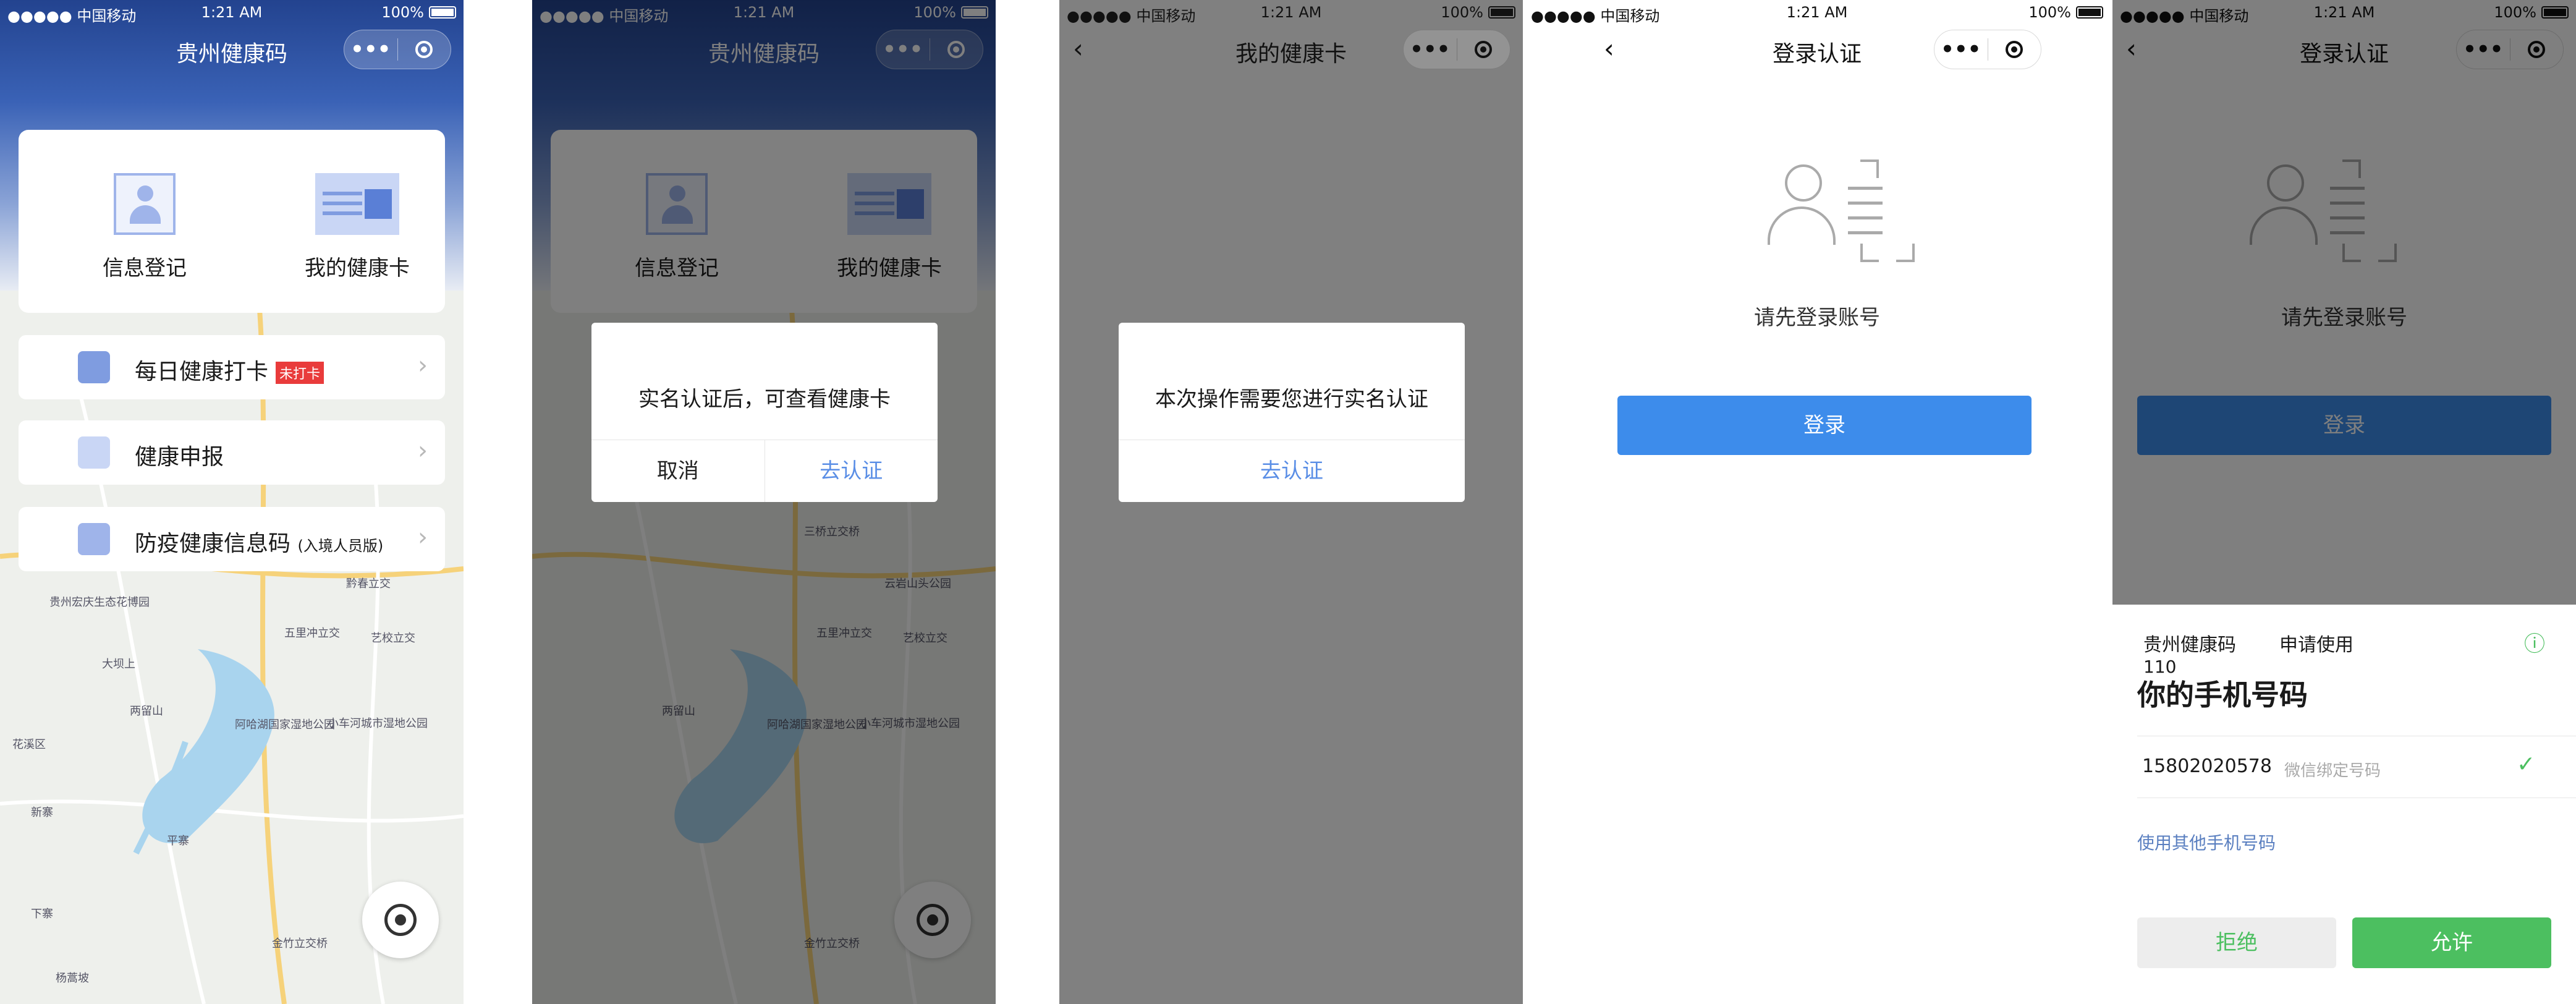  I want to click on register-label: 信息登记, so click(145, 268).